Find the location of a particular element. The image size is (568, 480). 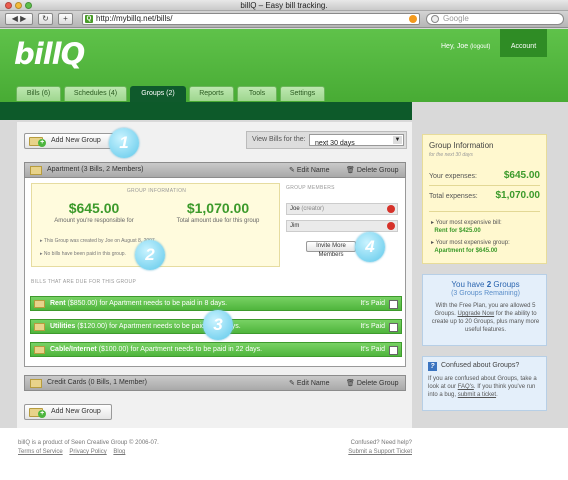

group-members-caption: GROUP MEMBERS is located at coordinates (310, 188).